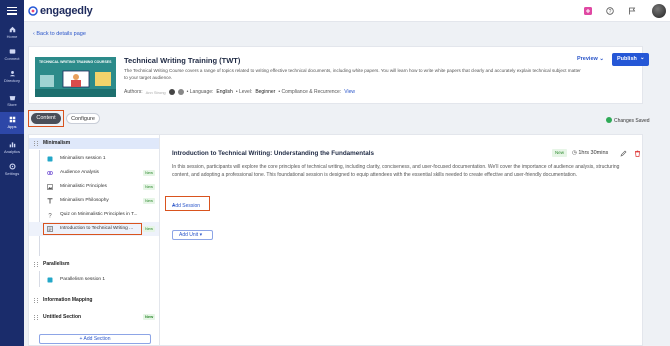 Image resolution: width=670 pixels, height=346 pixels. I want to click on logo: engagedly, so click(60, 11).